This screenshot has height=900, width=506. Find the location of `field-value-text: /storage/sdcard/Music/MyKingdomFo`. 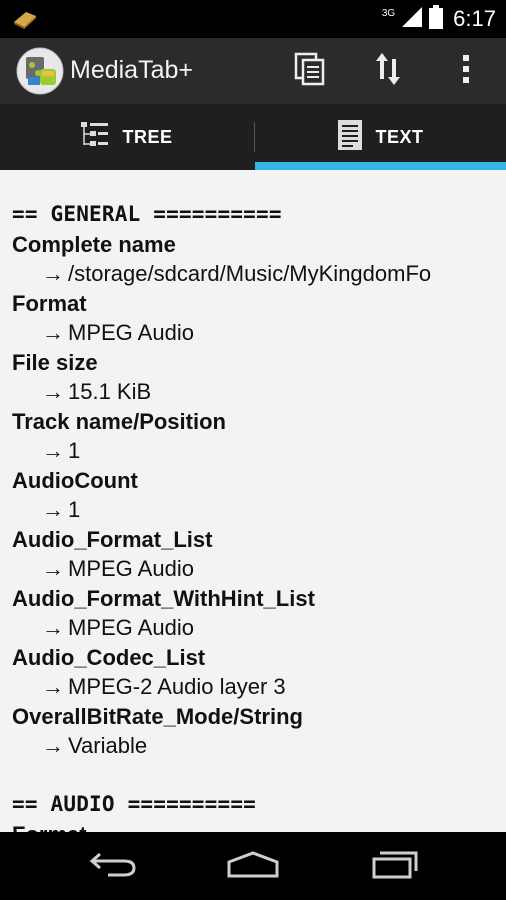

field-value-text: /storage/sdcard/Music/MyKingdomFo is located at coordinates (250, 273).